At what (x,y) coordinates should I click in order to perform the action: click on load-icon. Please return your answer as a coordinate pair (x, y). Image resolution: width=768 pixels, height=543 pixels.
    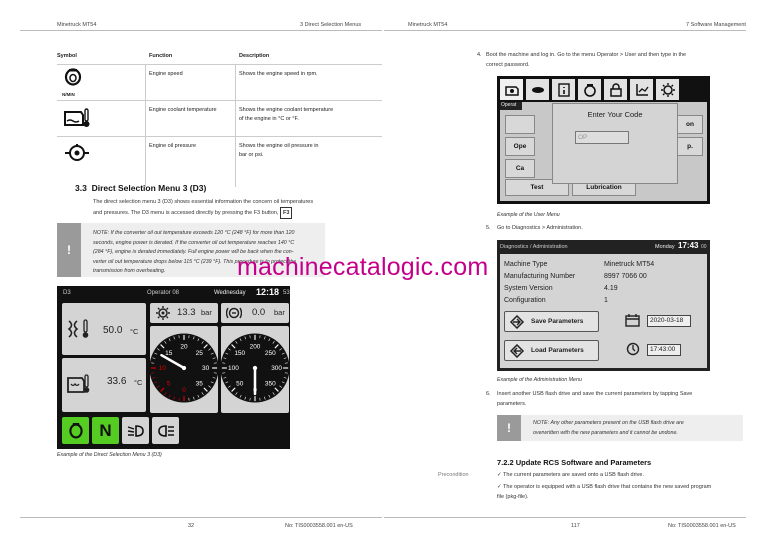
    Looking at the image, I should click on (517, 350).